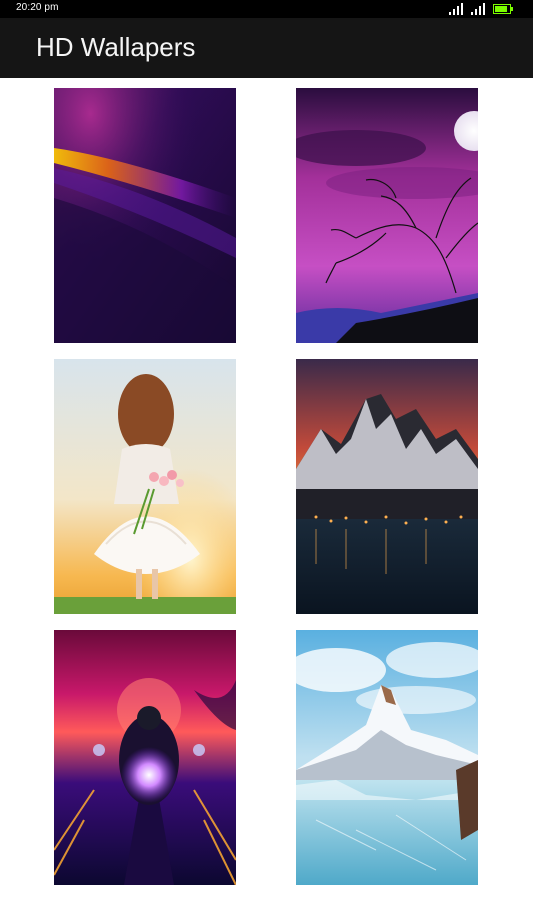 The image size is (533, 900). I want to click on wallpaper-thumb-snowy-mountain-lake, so click(387, 757).